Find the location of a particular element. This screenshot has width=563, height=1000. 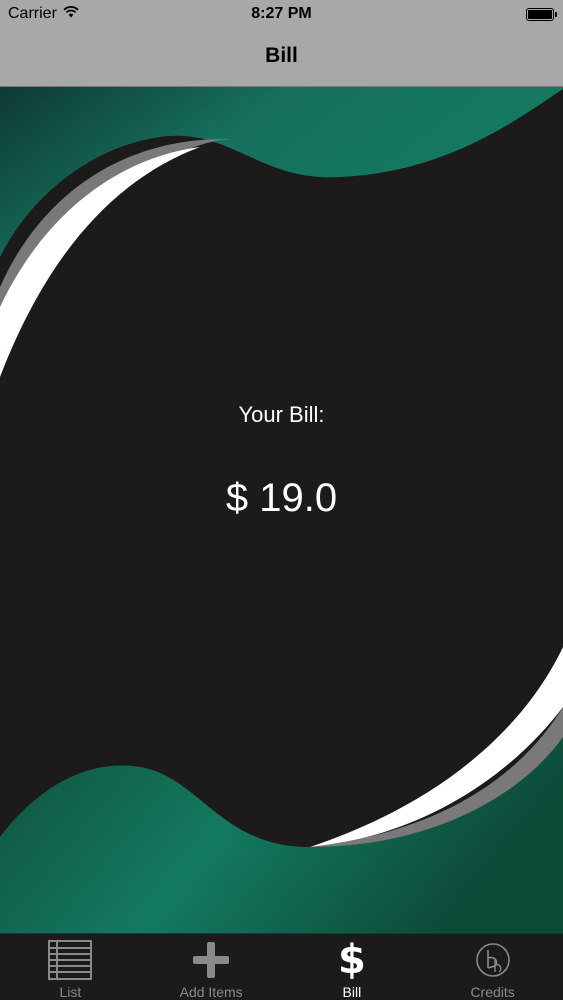

tab-credits: Credits is located at coordinates (492, 967).